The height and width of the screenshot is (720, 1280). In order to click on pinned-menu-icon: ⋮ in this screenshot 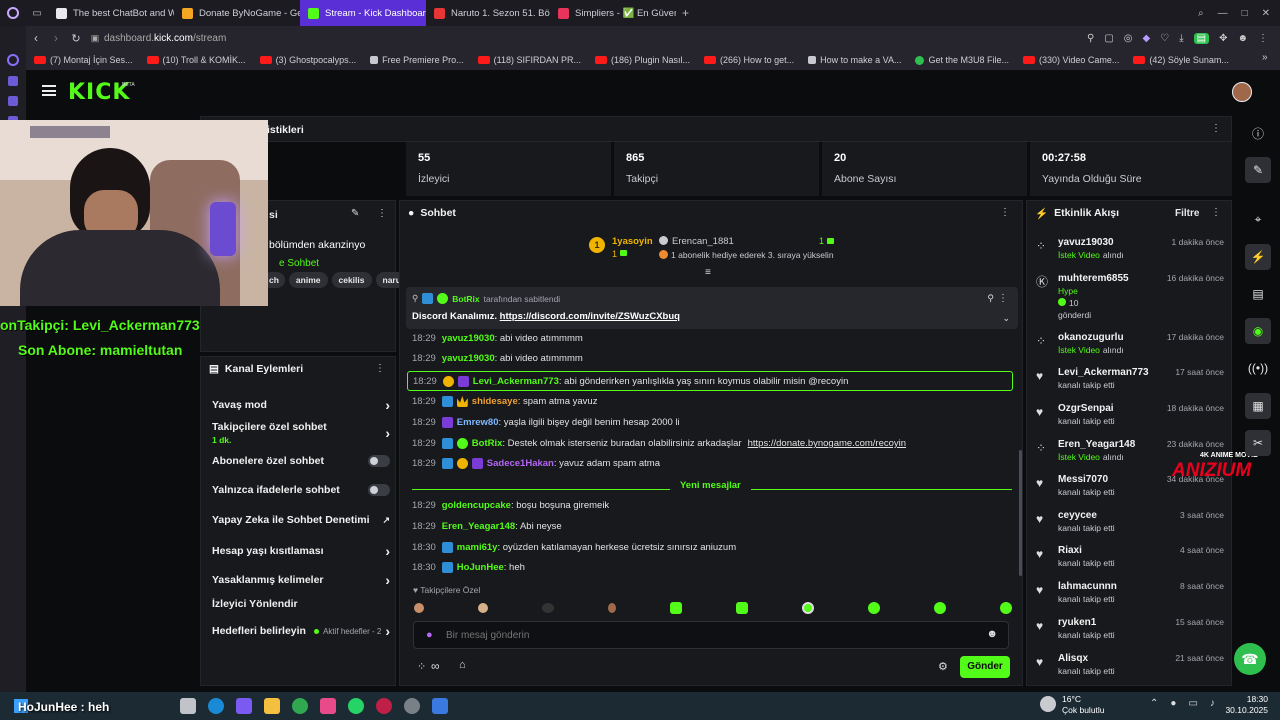, I will do `click(1003, 298)`.